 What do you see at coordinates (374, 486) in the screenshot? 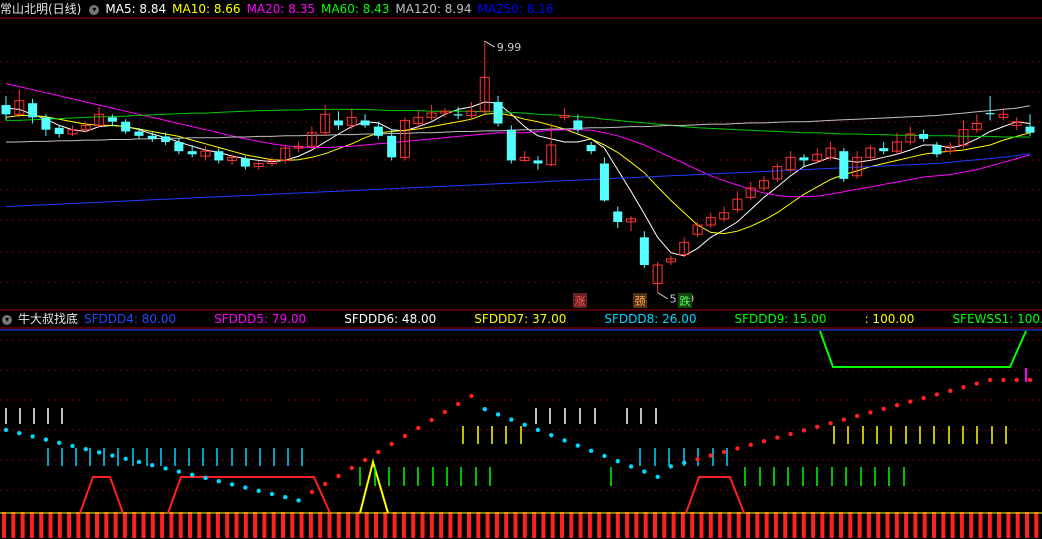
I see `signal-triangle` at bounding box center [374, 486].